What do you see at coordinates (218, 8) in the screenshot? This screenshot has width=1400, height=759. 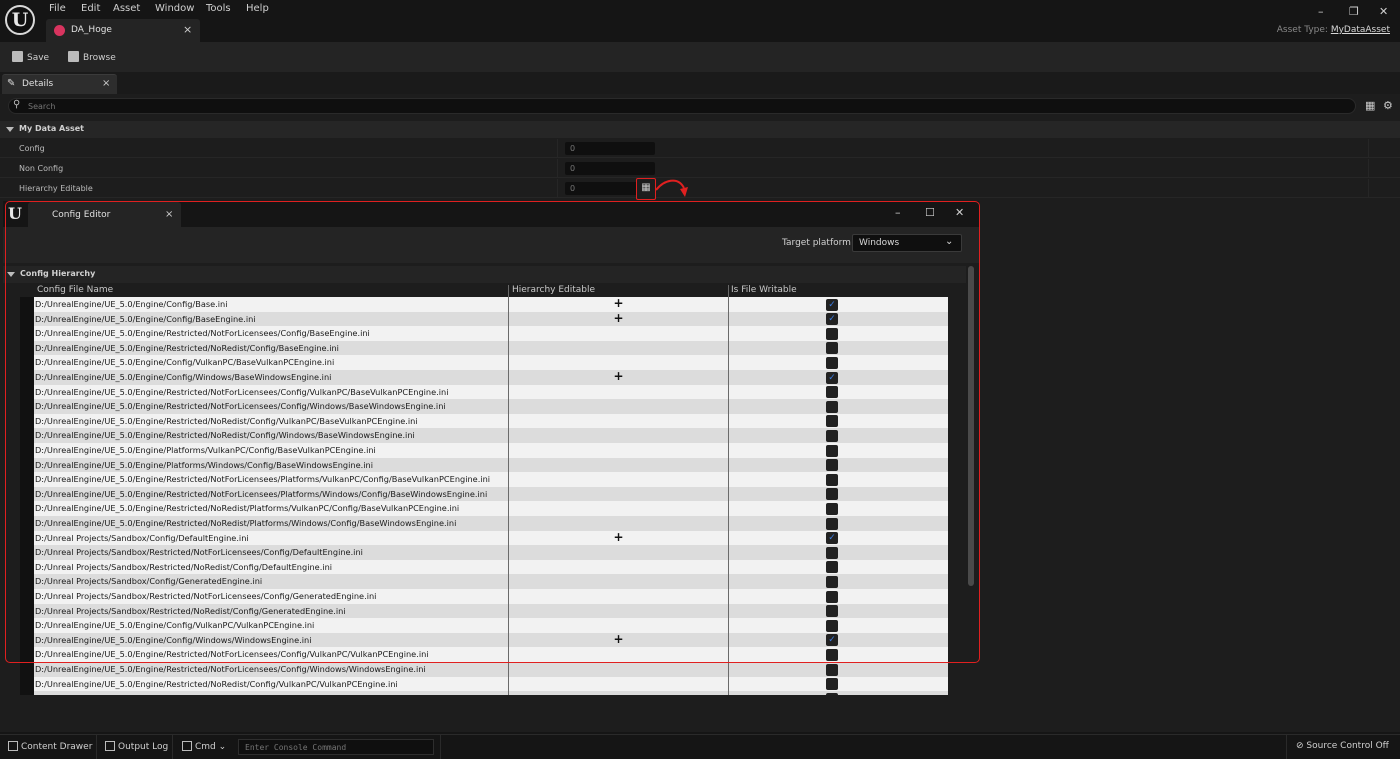 I see `menu-tools: Tools` at bounding box center [218, 8].